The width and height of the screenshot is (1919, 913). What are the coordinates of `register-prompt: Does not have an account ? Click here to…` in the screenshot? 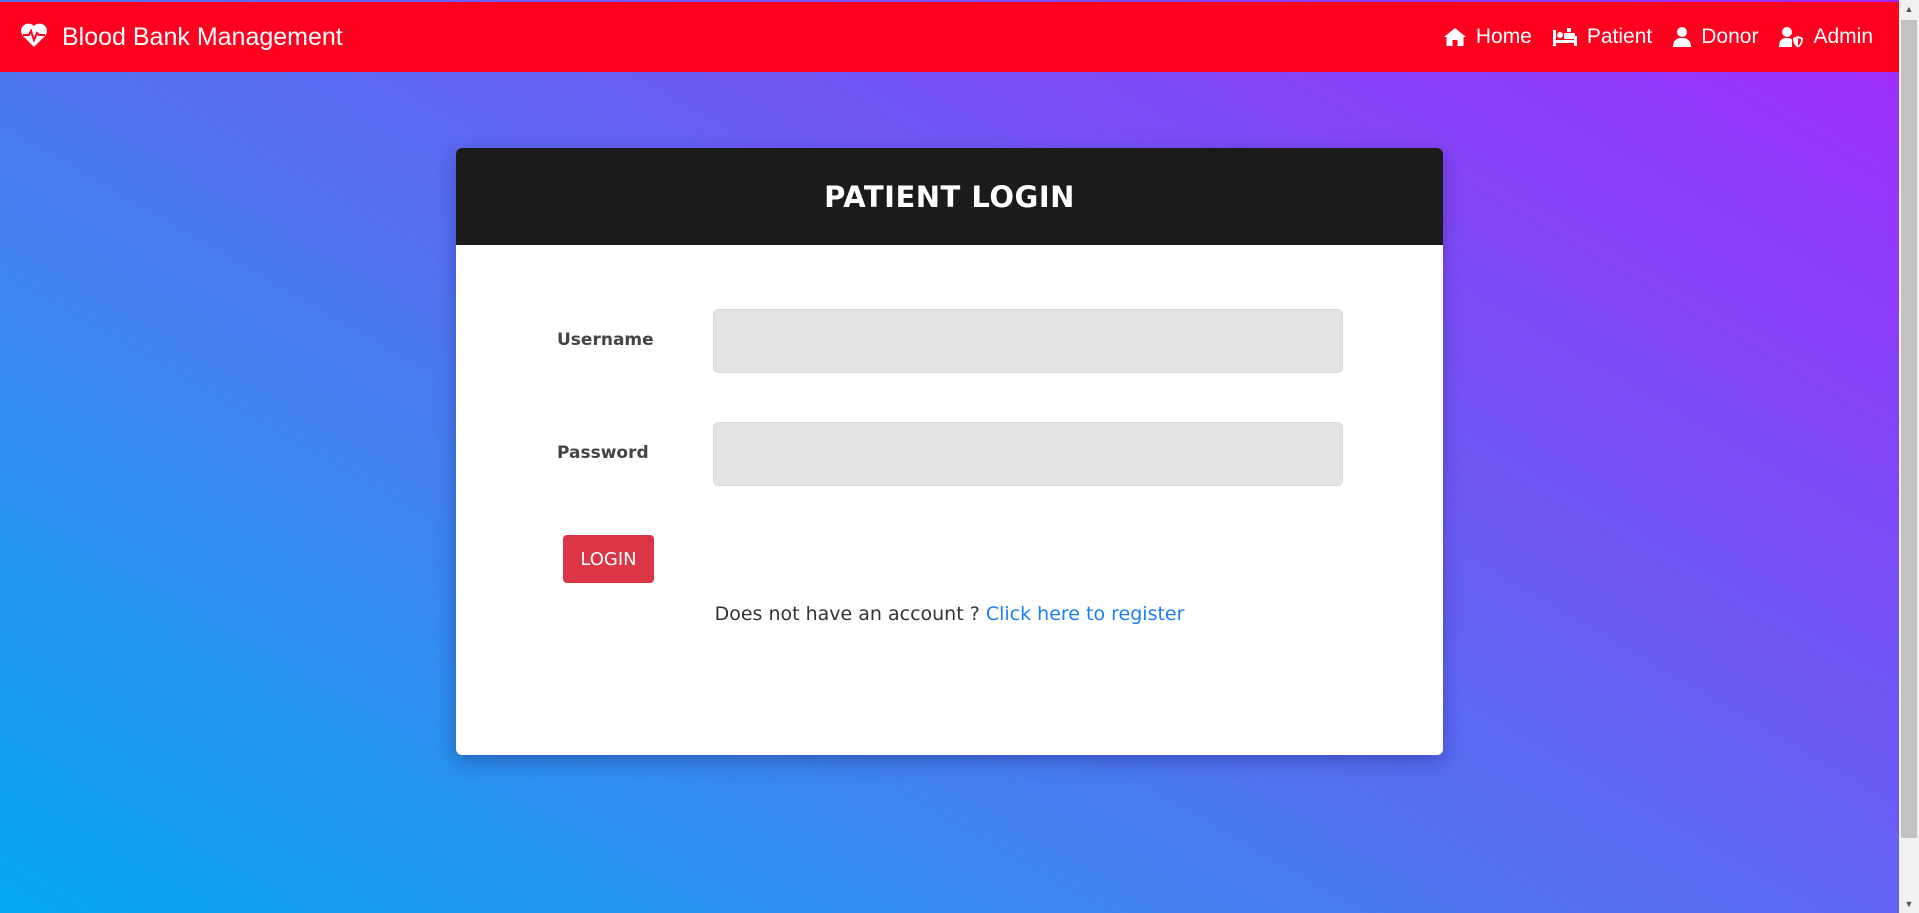 It's located at (949, 614).